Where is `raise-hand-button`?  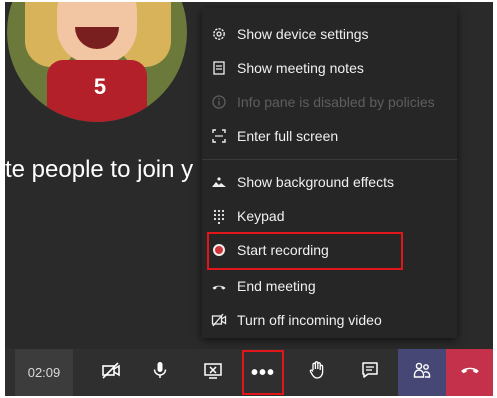 raise-hand-button is located at coordinates (317, 372).